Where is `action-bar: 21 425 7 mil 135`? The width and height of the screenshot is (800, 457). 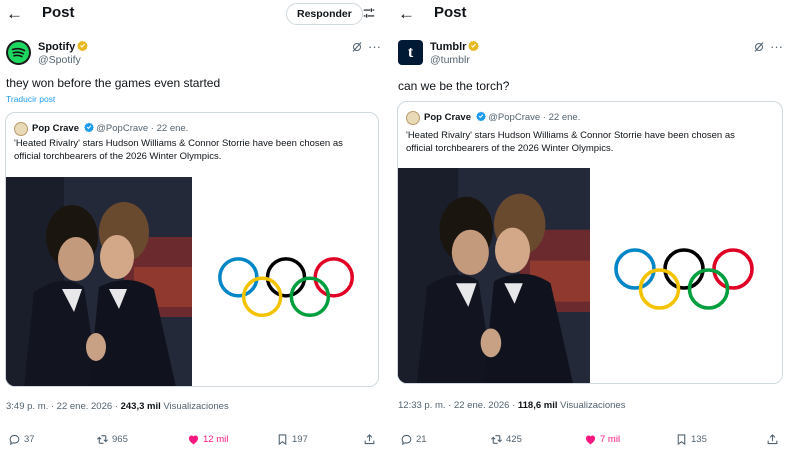 action-bar: 21 425 7 mil 135 is located at coordinates (596, 439).